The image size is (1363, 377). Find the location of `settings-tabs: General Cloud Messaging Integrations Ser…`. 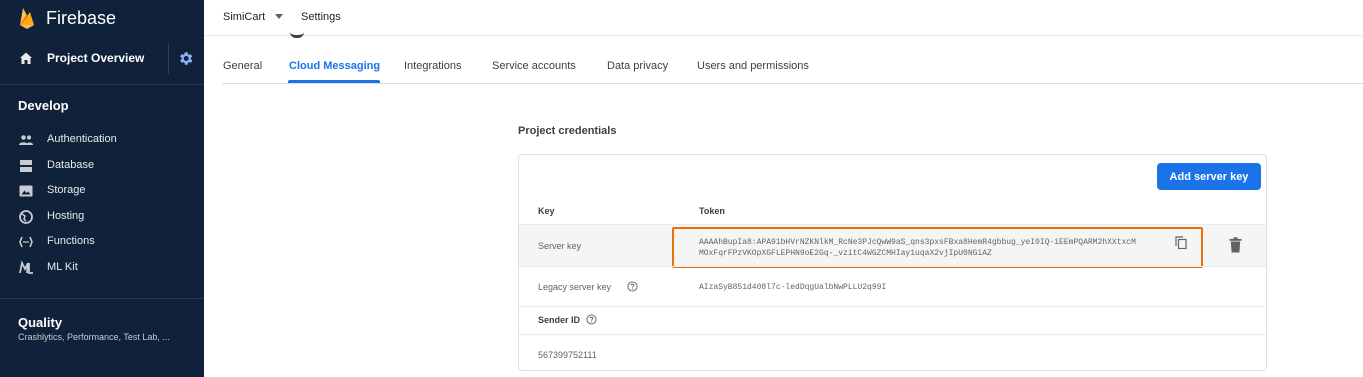

settings-tabs: General Cloud Messaging Integrations Ser… is located at coordinates (792, 60).